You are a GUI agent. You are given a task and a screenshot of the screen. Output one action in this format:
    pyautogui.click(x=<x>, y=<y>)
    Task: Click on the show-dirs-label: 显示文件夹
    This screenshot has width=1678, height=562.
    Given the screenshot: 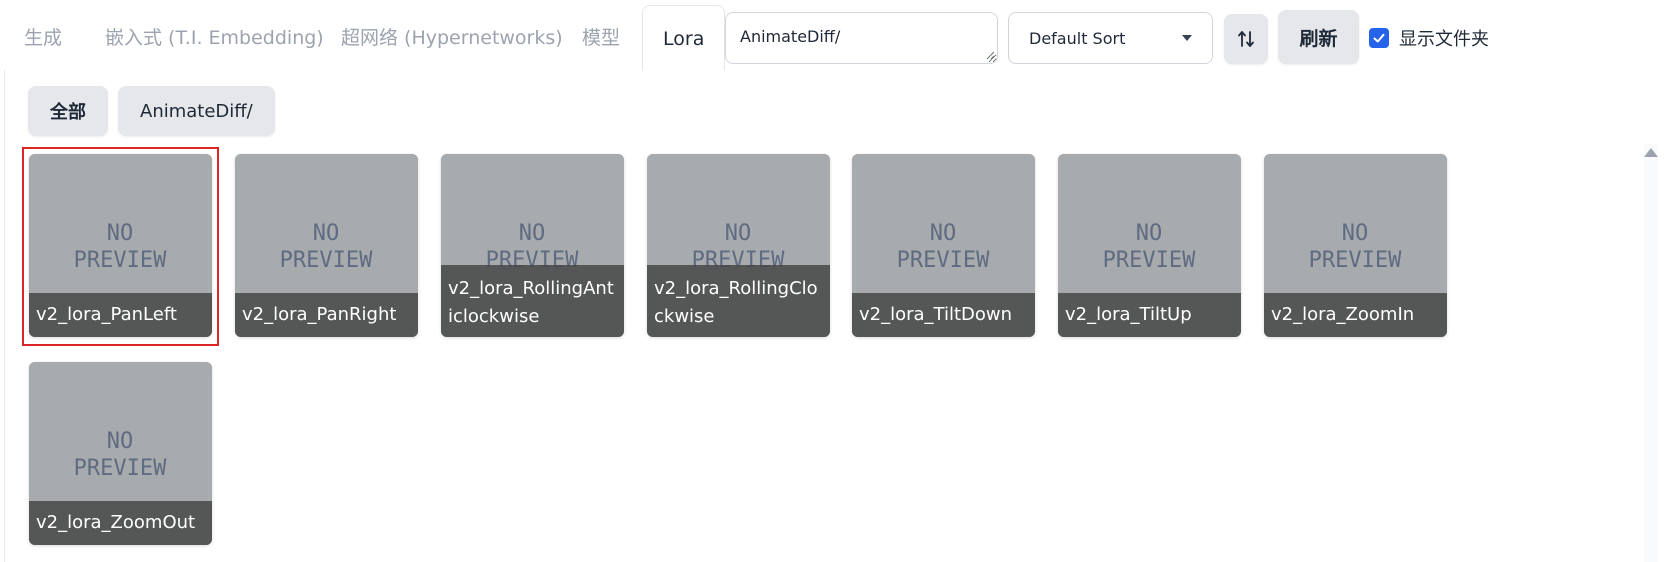 What is the action you would take?
    pyautogui.click(x=1444, y=39)
    